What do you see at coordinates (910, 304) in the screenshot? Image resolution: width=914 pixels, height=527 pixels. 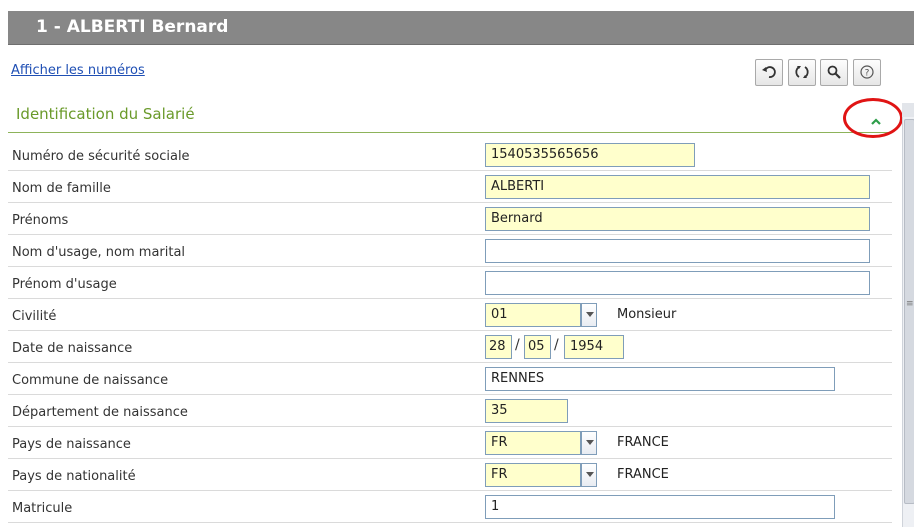 I see `scroll-grip-icon: ≡` at bounding box center [910, 304].